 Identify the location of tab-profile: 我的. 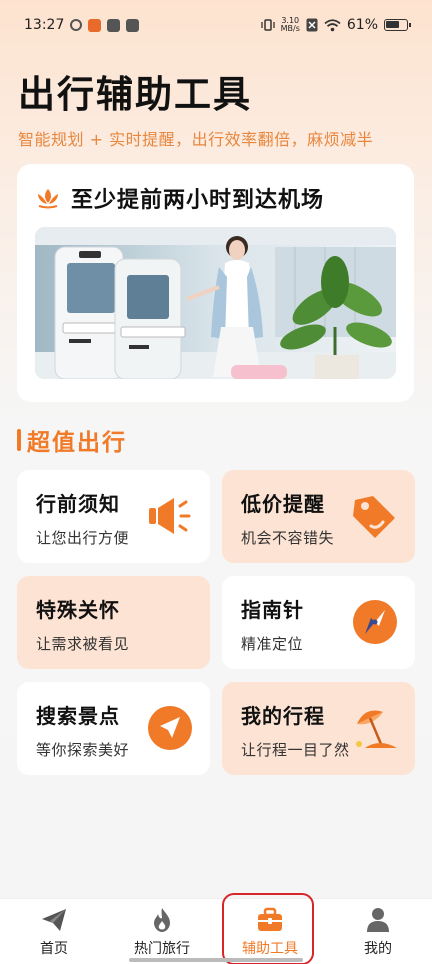
(378, 931).